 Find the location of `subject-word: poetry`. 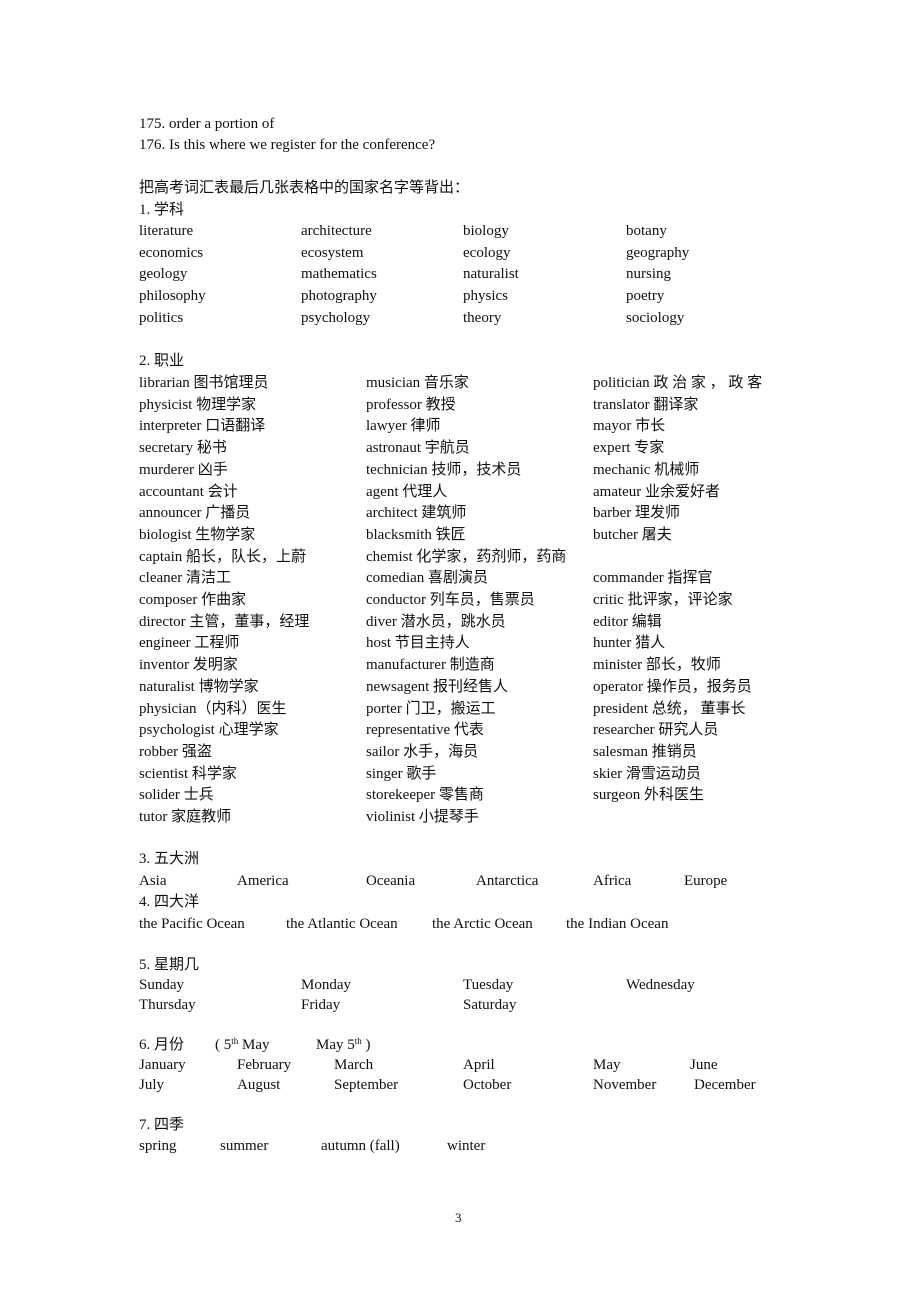

subject-word: poetry is located at coordinates (645, 296).